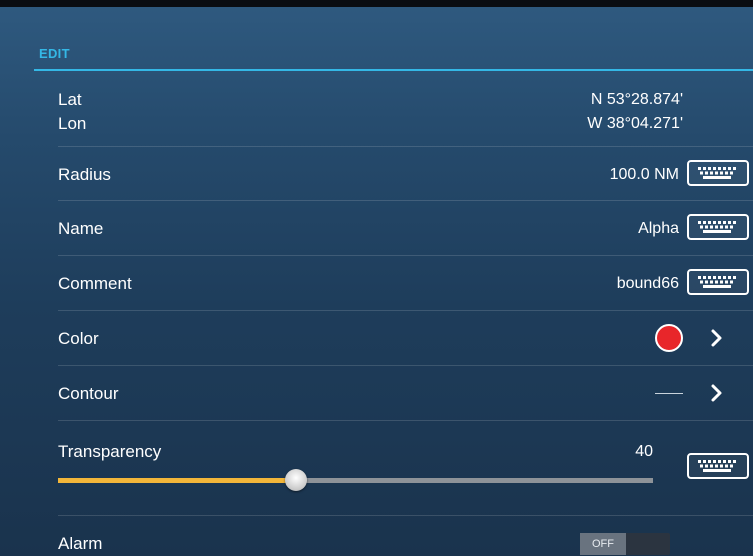  Describe the element at coordinates (658, 228) in the screenshot. I see `name-value: Alpha` at that location.